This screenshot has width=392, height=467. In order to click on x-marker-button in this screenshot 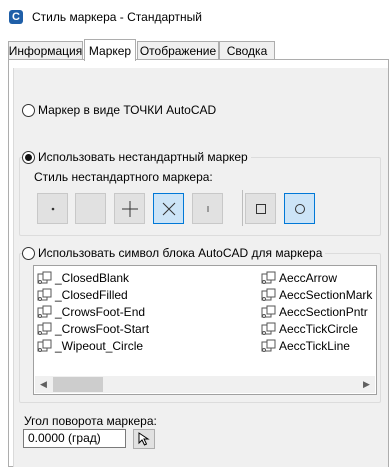, I will do `click(168, 208)`.